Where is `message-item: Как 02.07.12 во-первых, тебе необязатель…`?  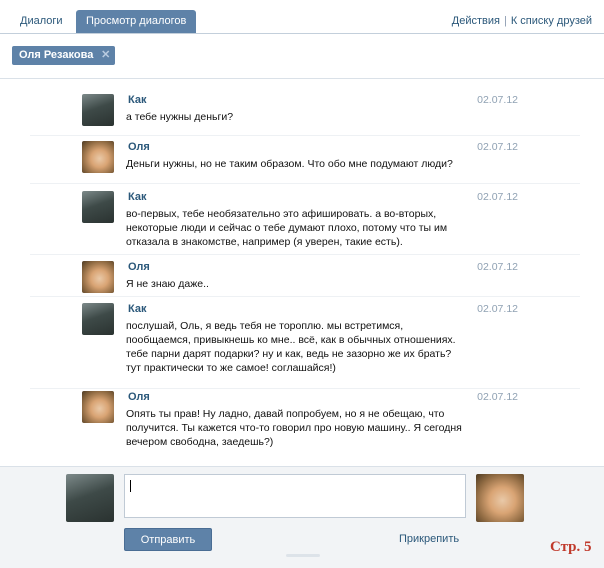 message-item: Как 02.07.12 во-первых, тебе необязатель… is located at coordinates (307, 221).